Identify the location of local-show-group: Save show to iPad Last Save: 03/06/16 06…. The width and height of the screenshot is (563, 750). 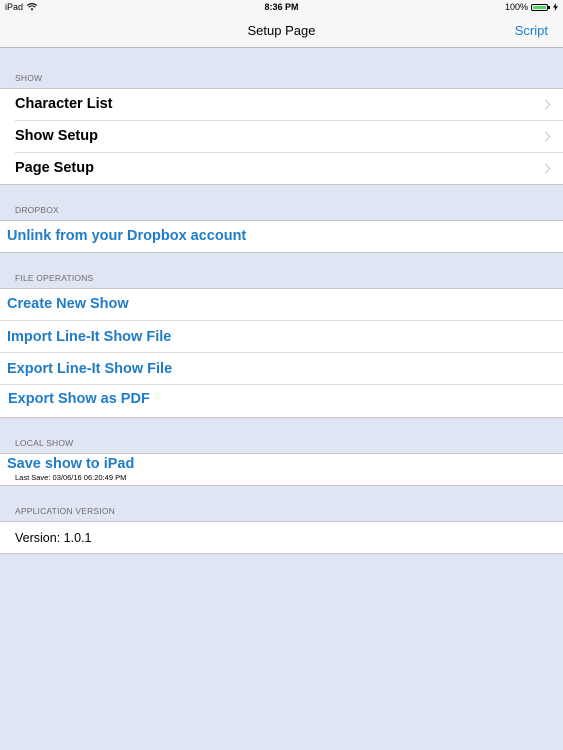
(281, 469).